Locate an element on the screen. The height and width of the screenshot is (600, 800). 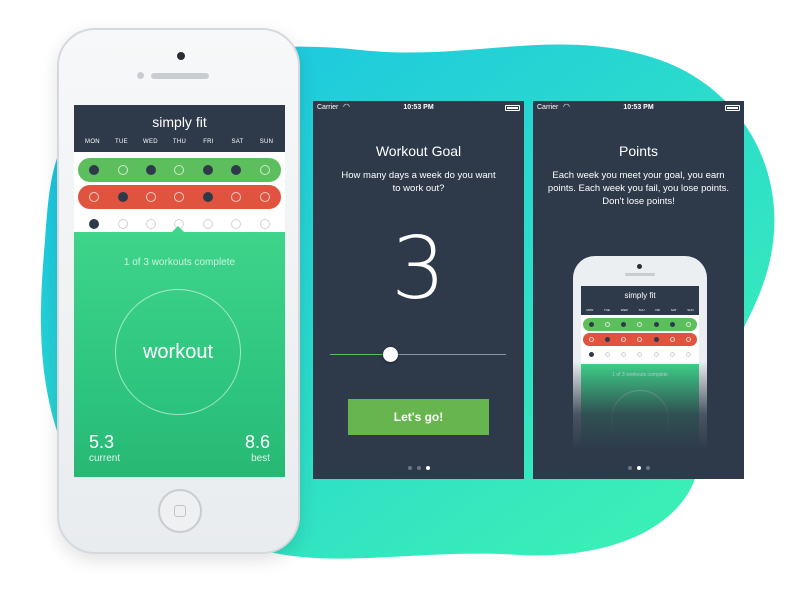
home-button is located at coordinates (180, 511).